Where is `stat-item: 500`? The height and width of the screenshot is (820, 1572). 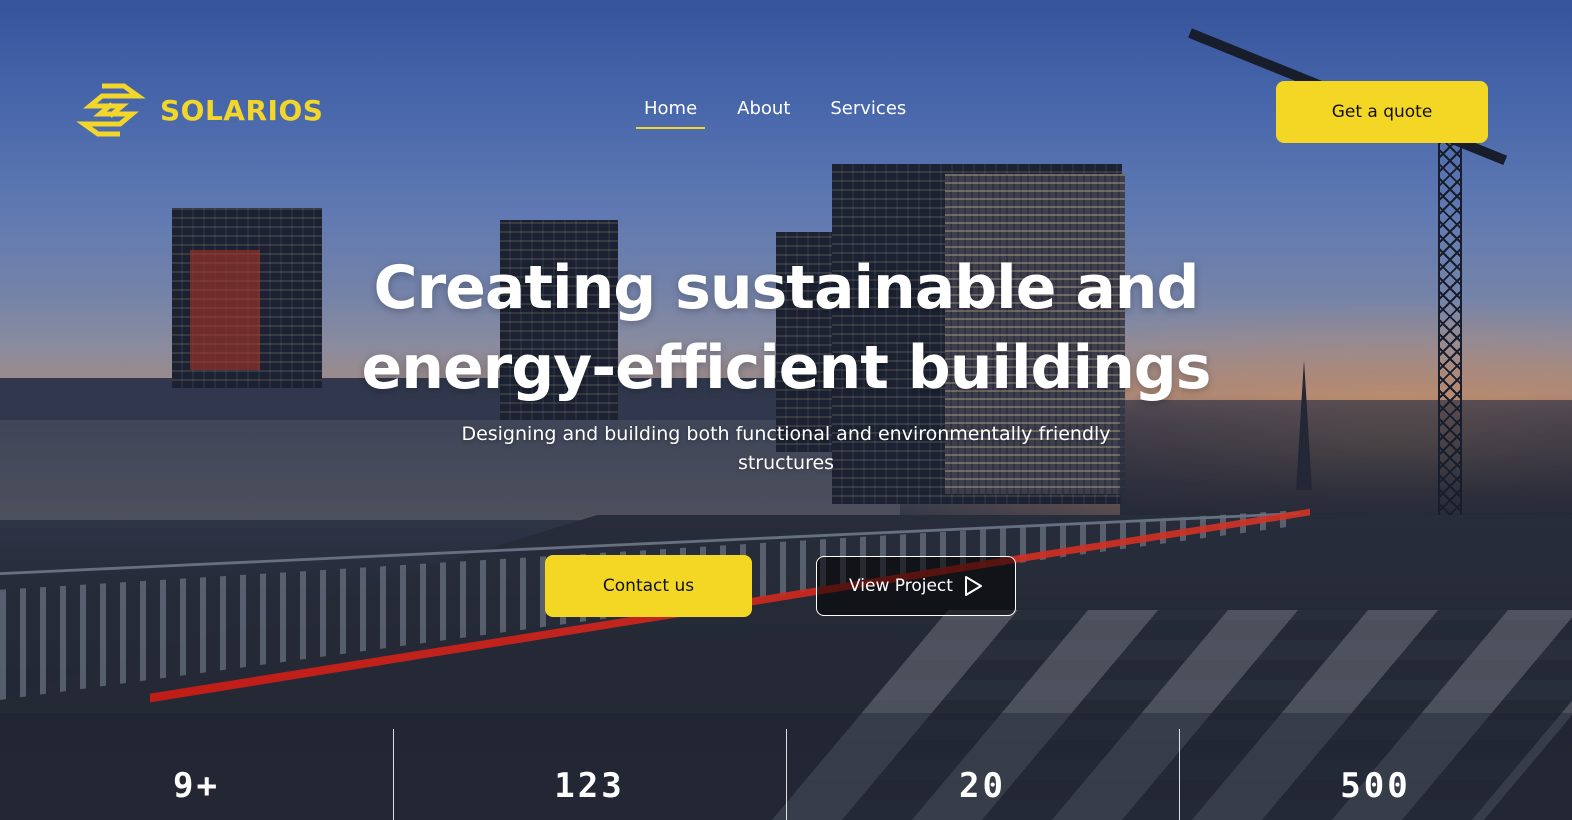
stat-item: 500 is located at coordinates (1375, 766).